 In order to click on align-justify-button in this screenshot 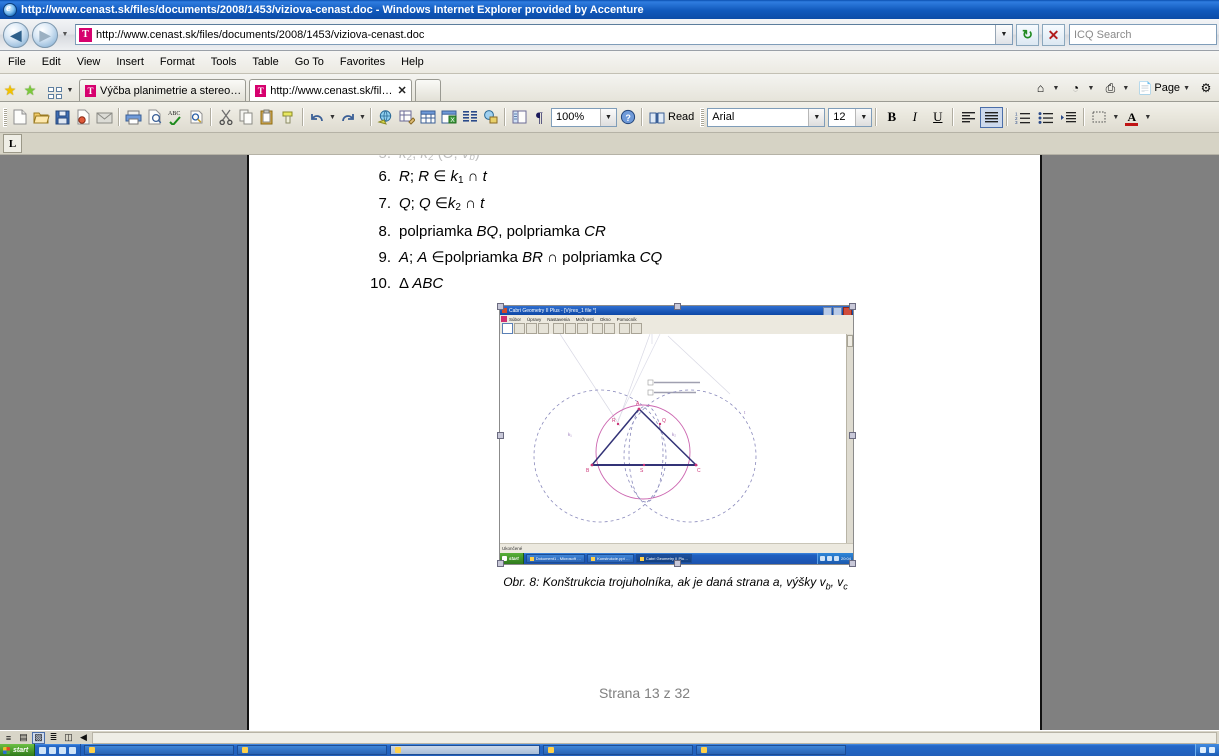, I will do `click(992, 117)`.